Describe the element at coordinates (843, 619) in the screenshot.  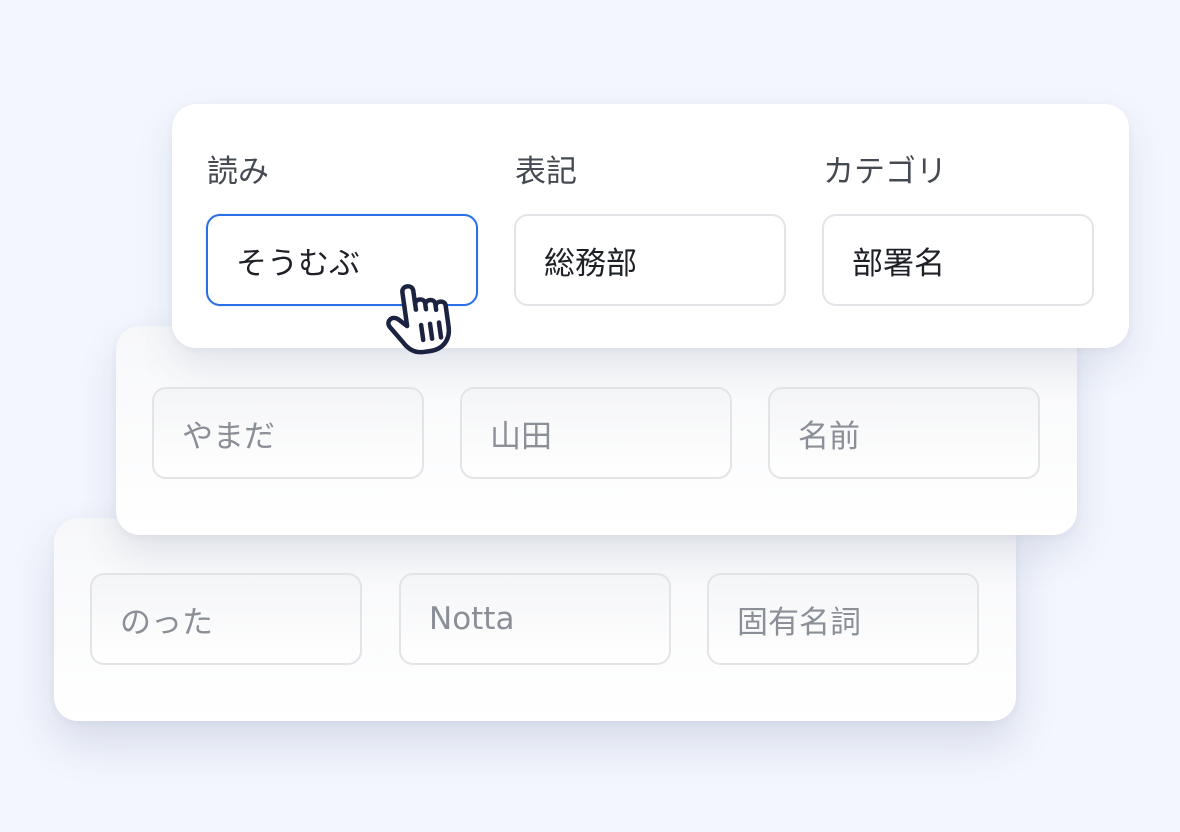
I see `category-input-row-3: 固有名詞` at that location.